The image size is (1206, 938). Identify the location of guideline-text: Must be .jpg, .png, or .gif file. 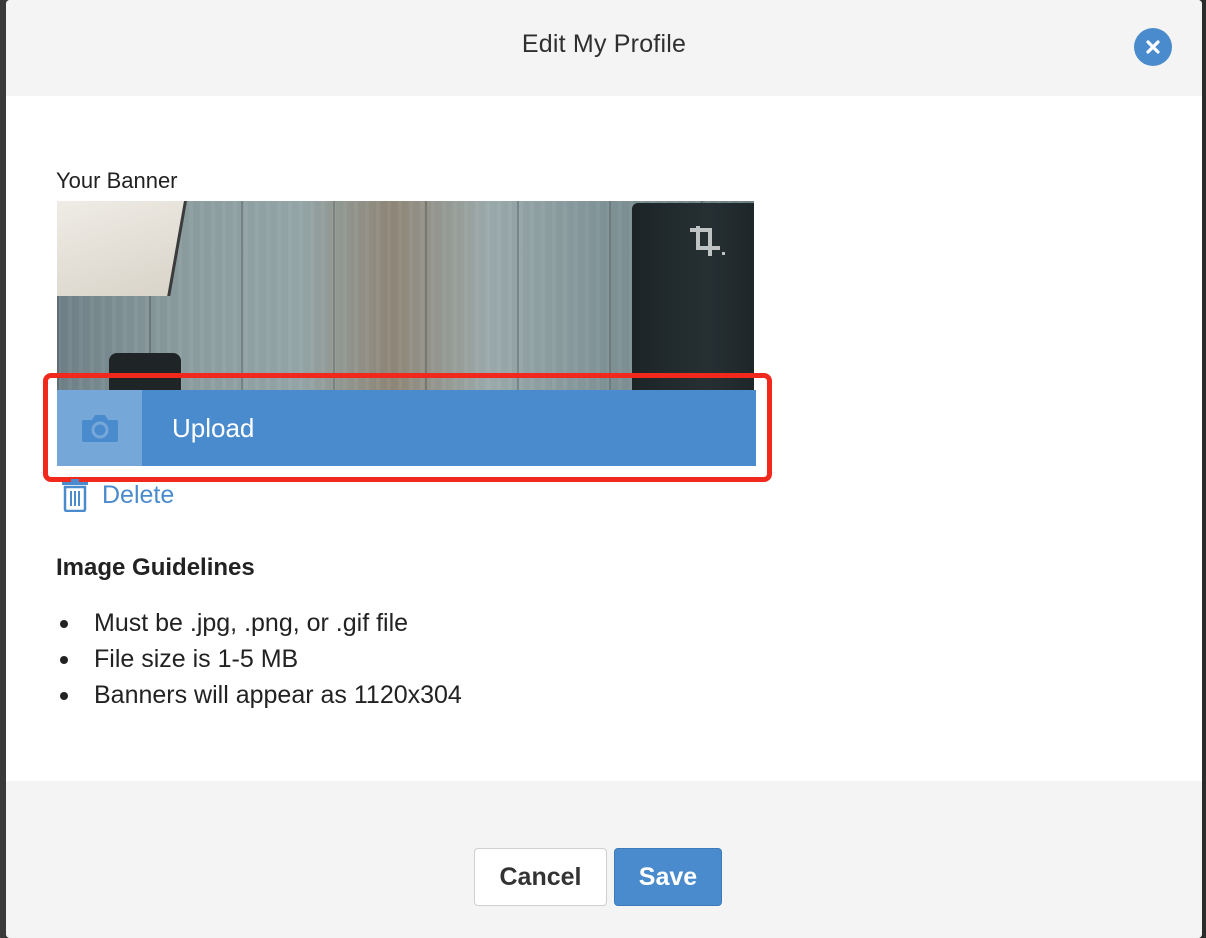
(251, 623).